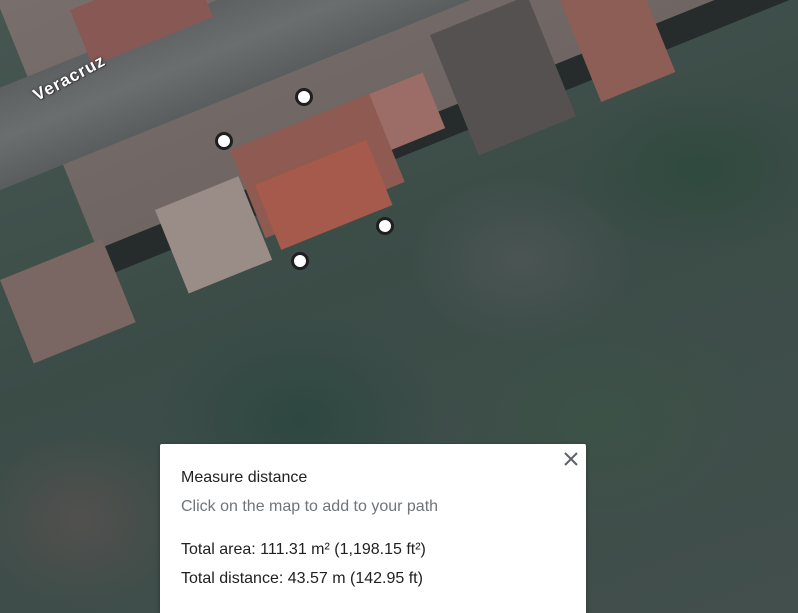 This screenshot has height=613, width=798. Describe the element at coordinates (303, 549) in the screenshot. I see `total-area: Total area: 111.31 m² (1,198.15 ft²)` at that location.